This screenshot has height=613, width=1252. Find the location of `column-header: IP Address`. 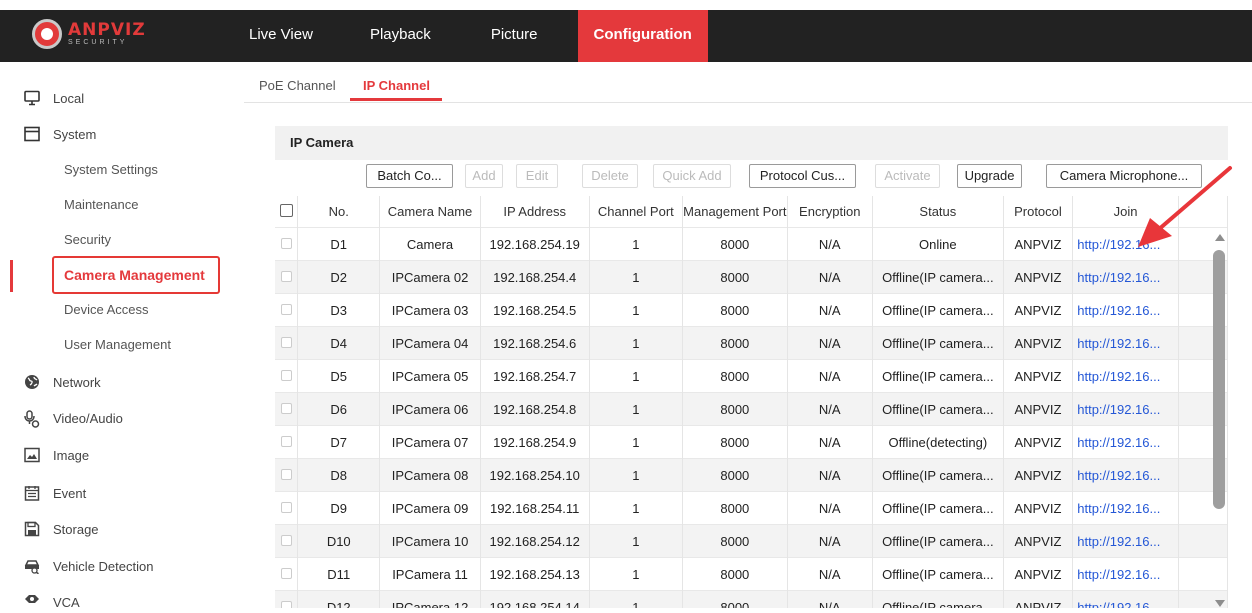

column-header: IP Address is located at coordinates (535, 212).